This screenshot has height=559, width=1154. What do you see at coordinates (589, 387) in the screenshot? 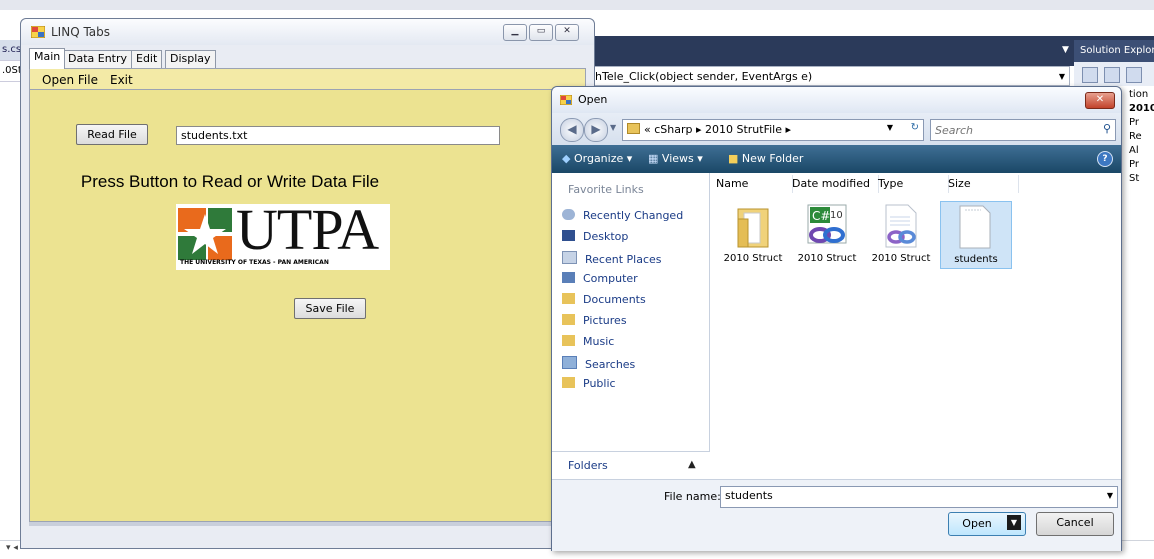
I see `fav-public: Public` at bounding box center [589, 387].